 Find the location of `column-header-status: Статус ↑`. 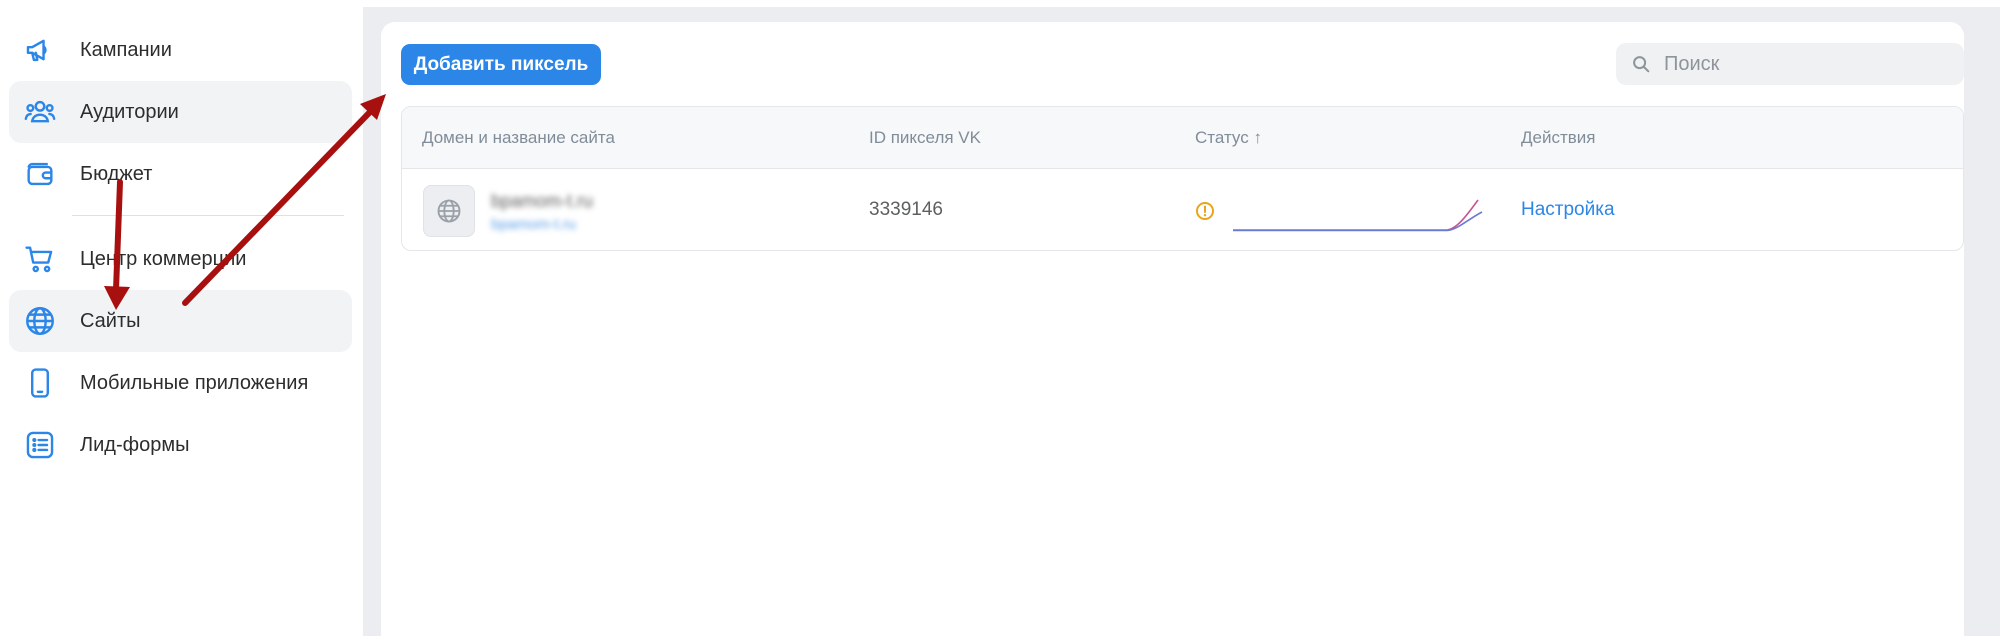

column-header-status: Статус ↑ is located at coordinates (1228, 138).